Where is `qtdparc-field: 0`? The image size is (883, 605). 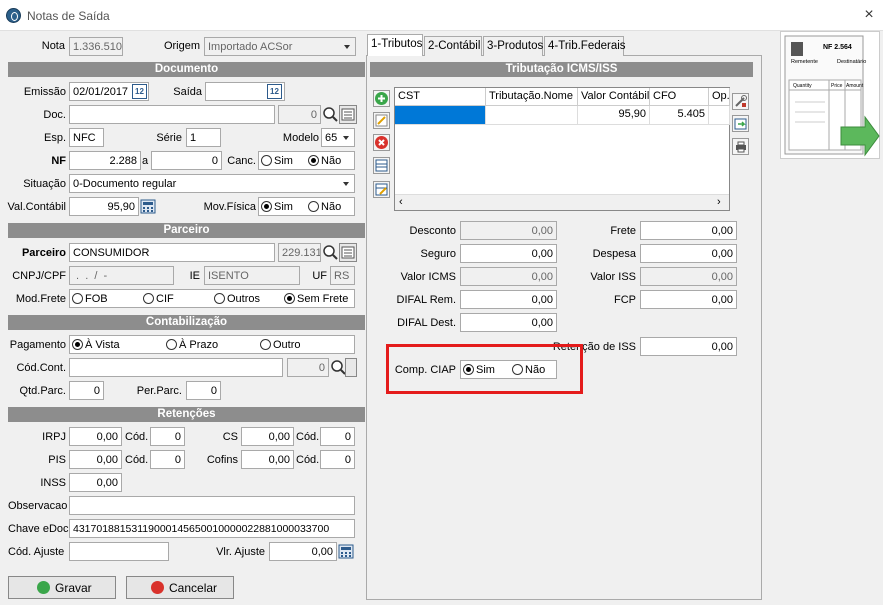 qtdparc-field: 0 is located at coordinates (86, 390).